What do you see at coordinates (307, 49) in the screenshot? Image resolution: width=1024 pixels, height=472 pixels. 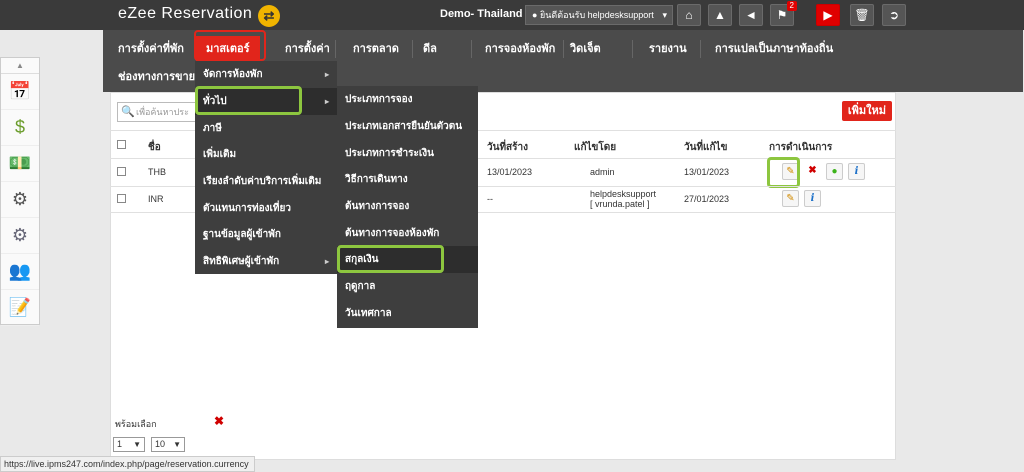 I see `nav-settings: การตั้งค่า` at bounding box center [307, 49].